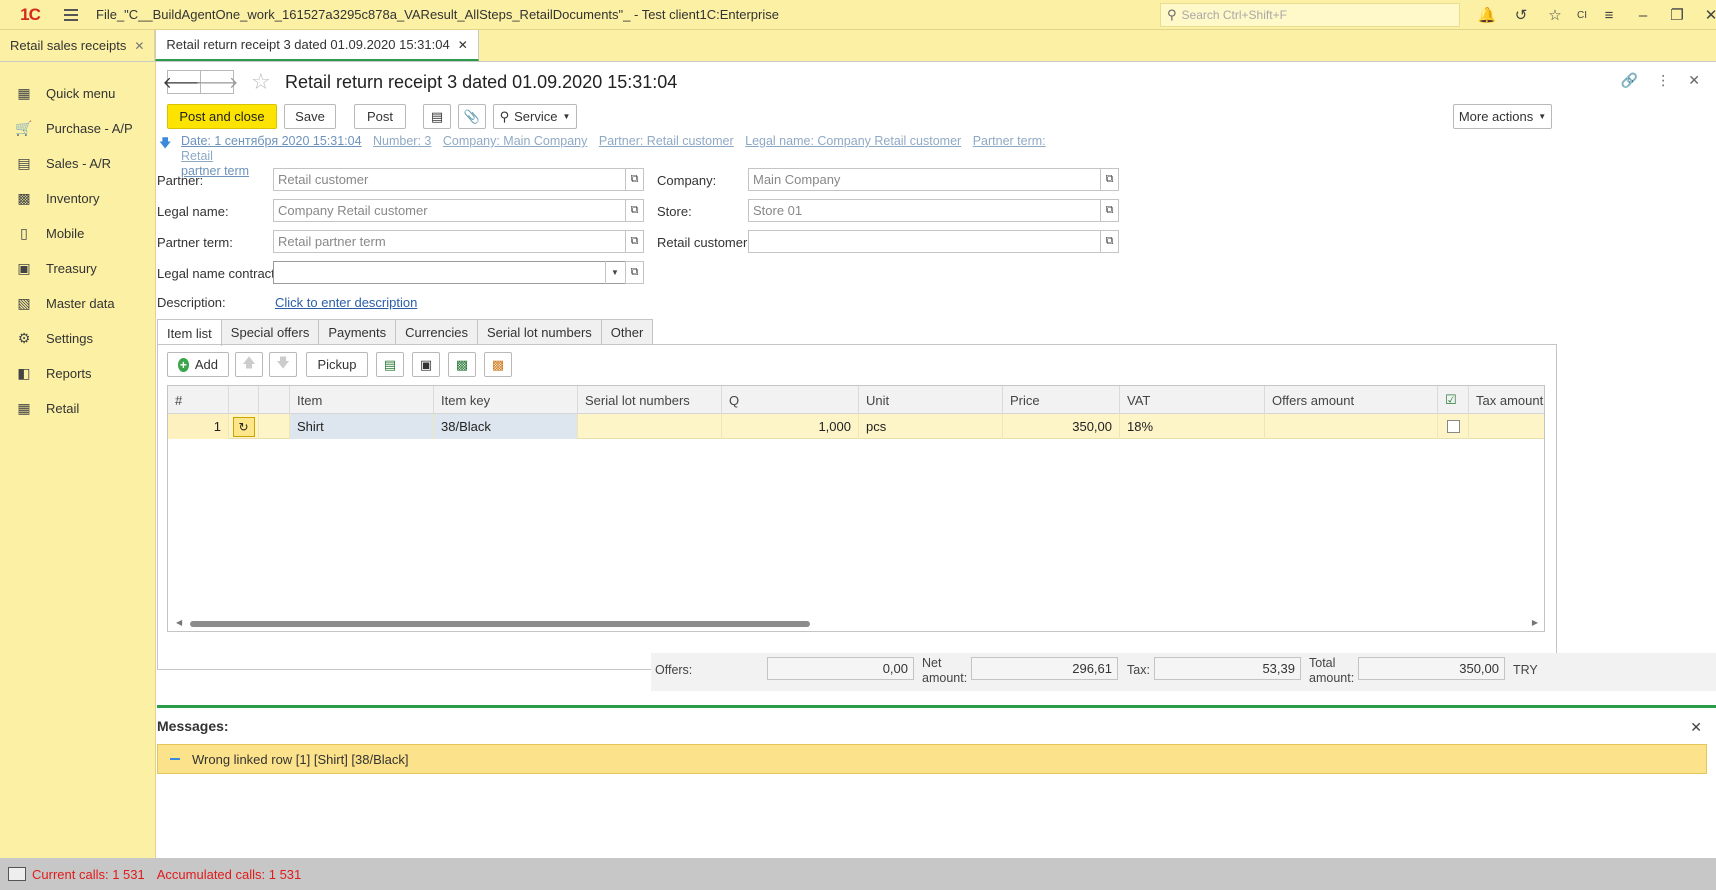  I want to click on main-menu-button, so click(71, 15).